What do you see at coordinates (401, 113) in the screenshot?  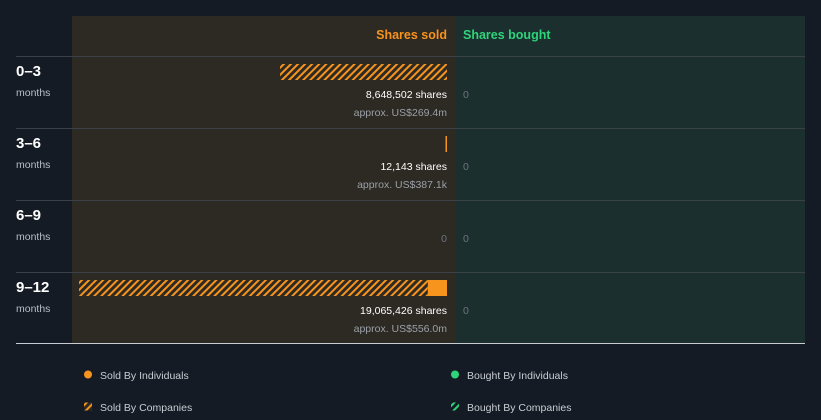 I see `sold-value-label: approx. US$269.4m` at bounding box center [401, 113].